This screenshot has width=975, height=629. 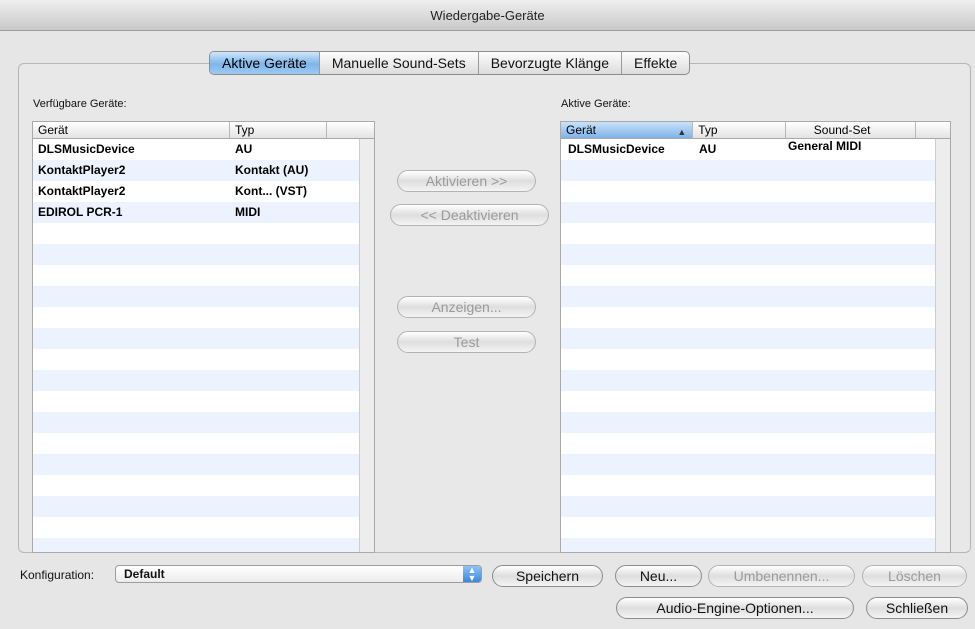 What do you see at coordinates (131, 130) in the screenshot?
I see `column-header-device: Gerät` at bounding box center [131, 130].